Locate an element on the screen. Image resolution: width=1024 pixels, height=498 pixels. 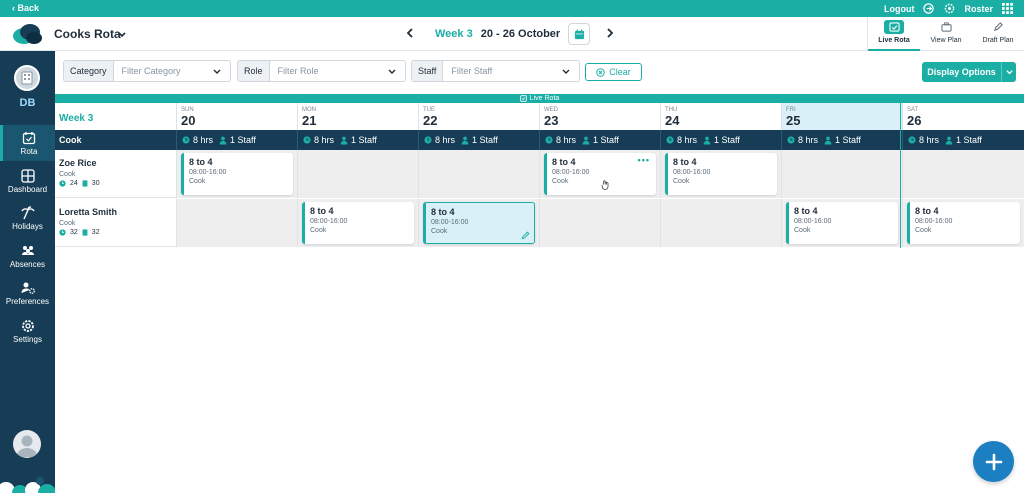
rota-cell: 8 to 4 08:00-16:00 Cook ••• is located at coordinates (599, 174).